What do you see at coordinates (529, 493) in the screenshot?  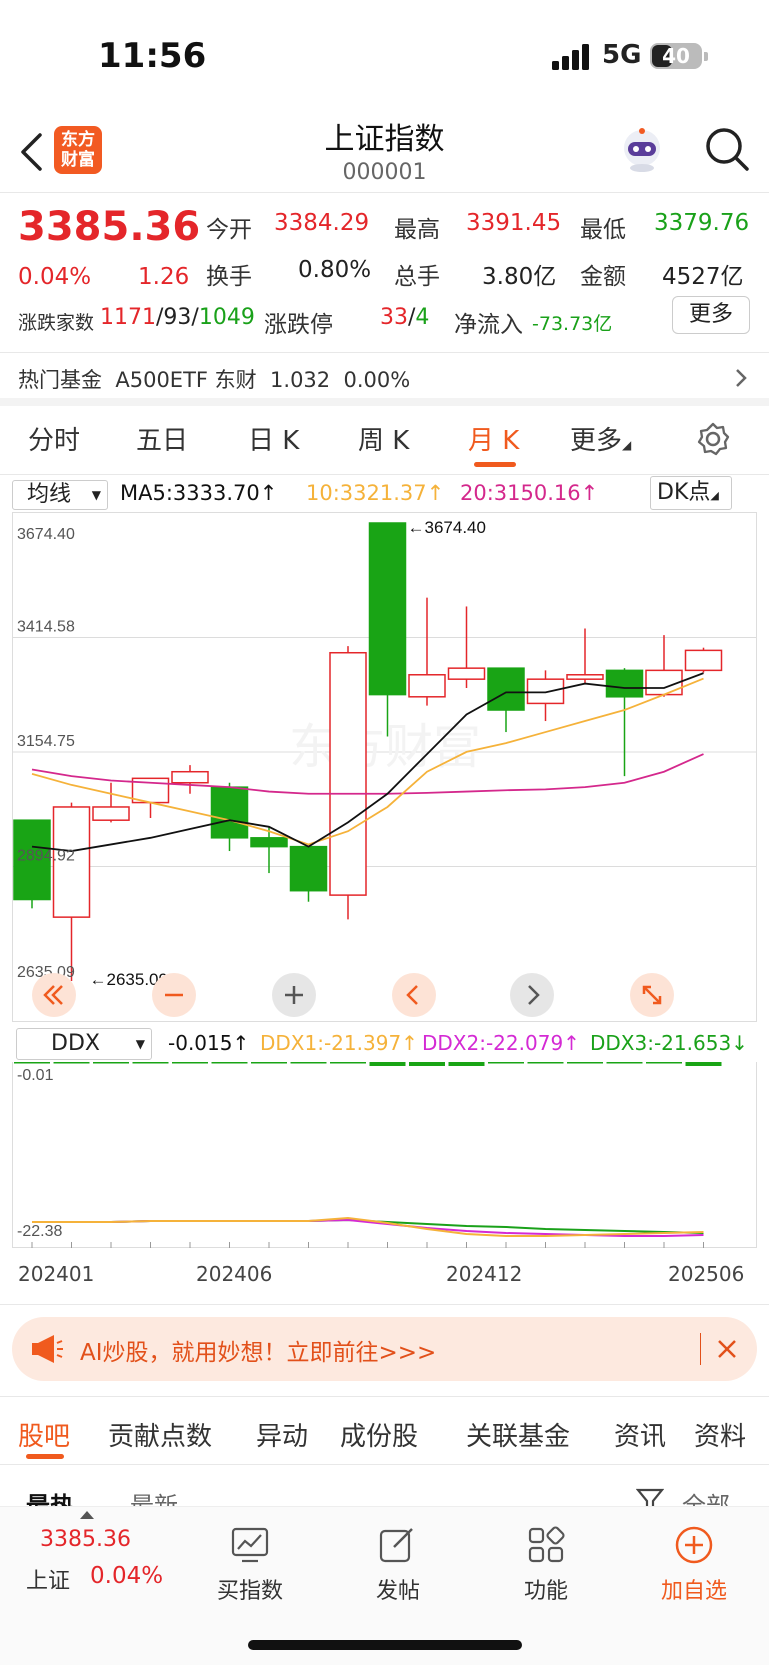 I see `ma20-value: 20:3150.16↑` at bounding box center [529, 493].